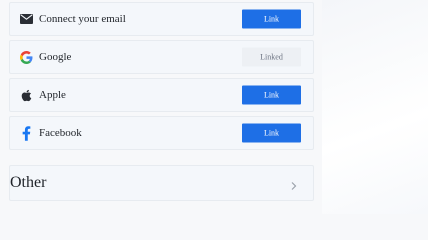 The image size is (428, 240). I want to click on email-row: Connect your email Link, so click(161, 19).